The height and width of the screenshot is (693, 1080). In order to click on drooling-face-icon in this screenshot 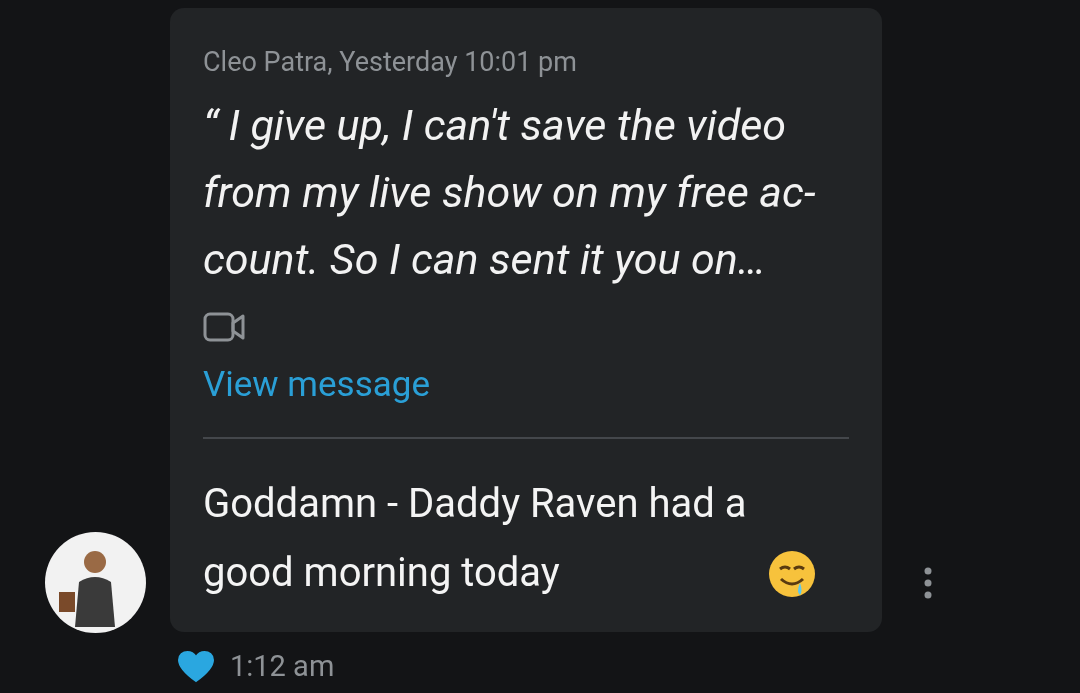, I will do `click(792, 574)`.